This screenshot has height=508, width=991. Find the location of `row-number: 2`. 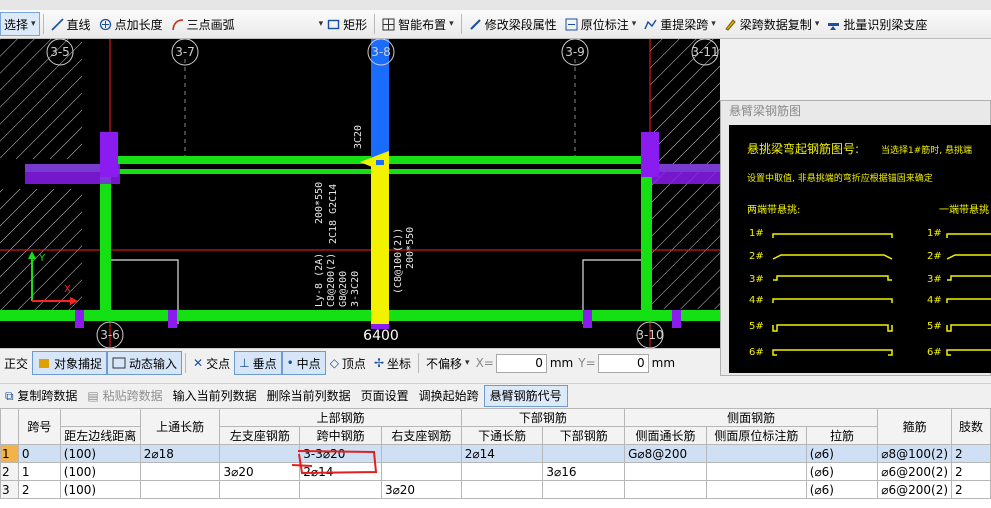

row-number: 2 is located at coordinates (9, 471).